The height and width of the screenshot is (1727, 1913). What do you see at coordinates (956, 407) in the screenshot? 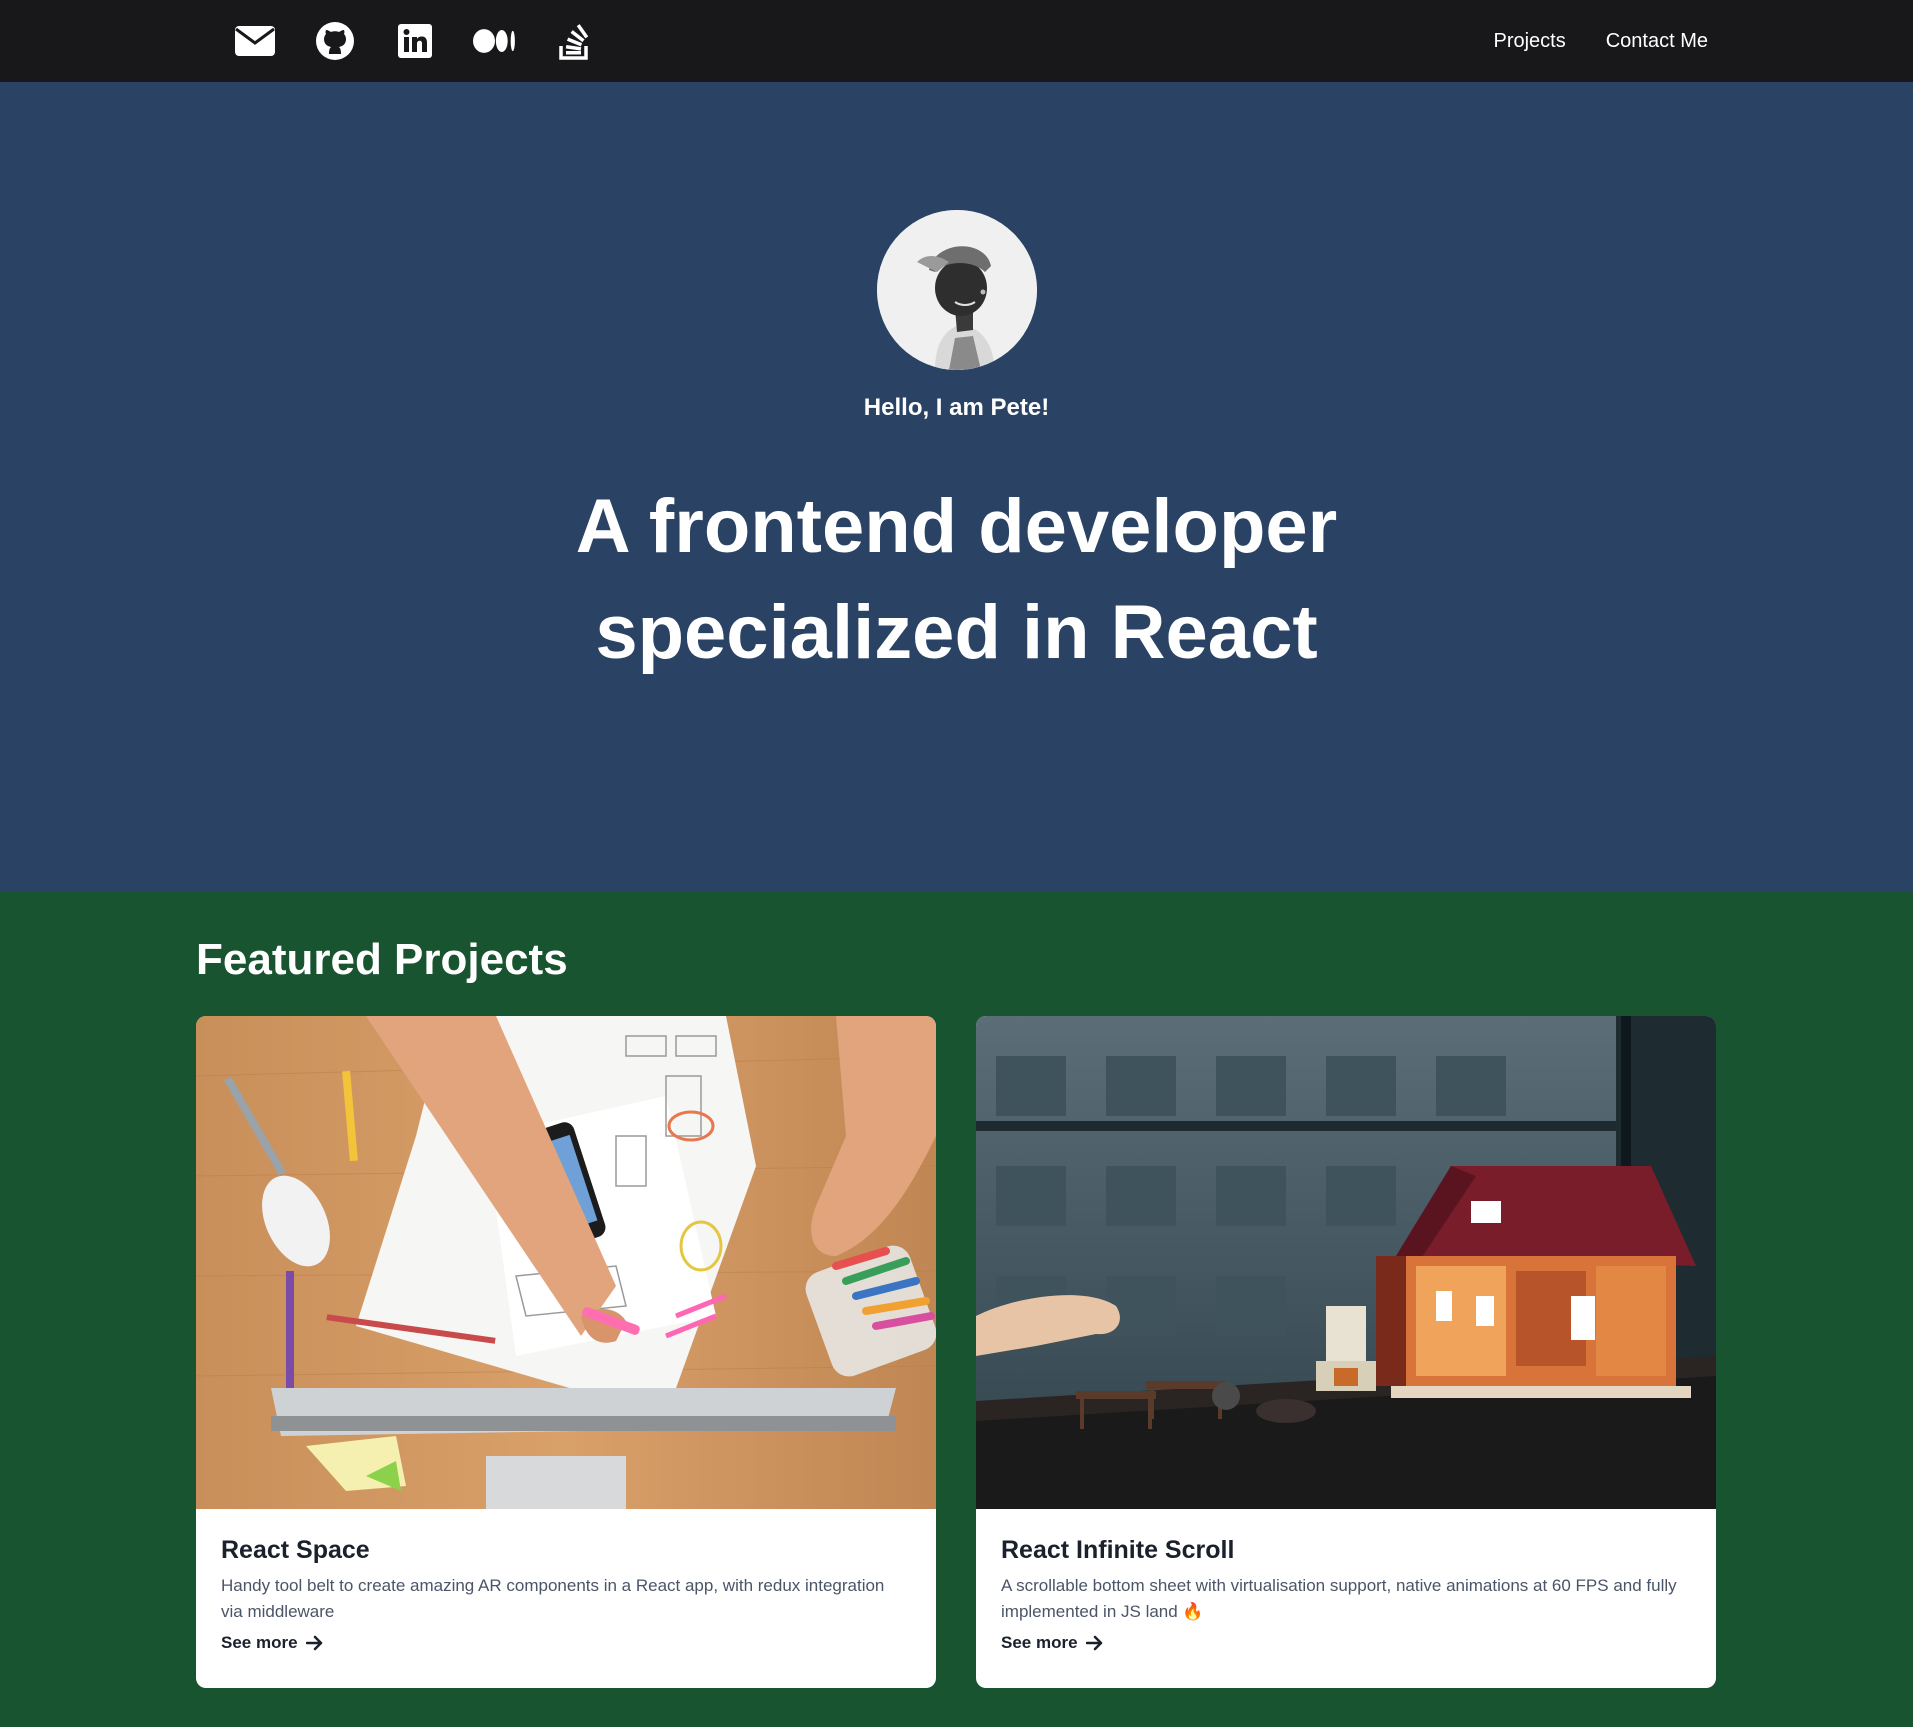
I see `hero-greeting: Hello, I am Pete!` at bounding box center [956, 407].